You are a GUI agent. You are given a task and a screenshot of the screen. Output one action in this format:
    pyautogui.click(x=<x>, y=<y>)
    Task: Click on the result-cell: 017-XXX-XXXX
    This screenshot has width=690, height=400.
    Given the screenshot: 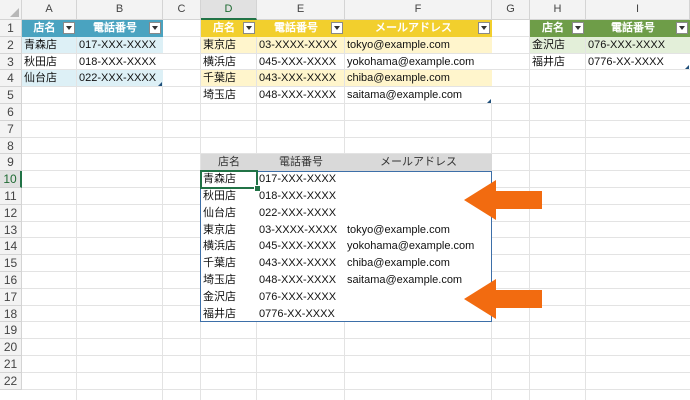 What is the action you would take?
    pyautogui.click(x=301, y=179)
    